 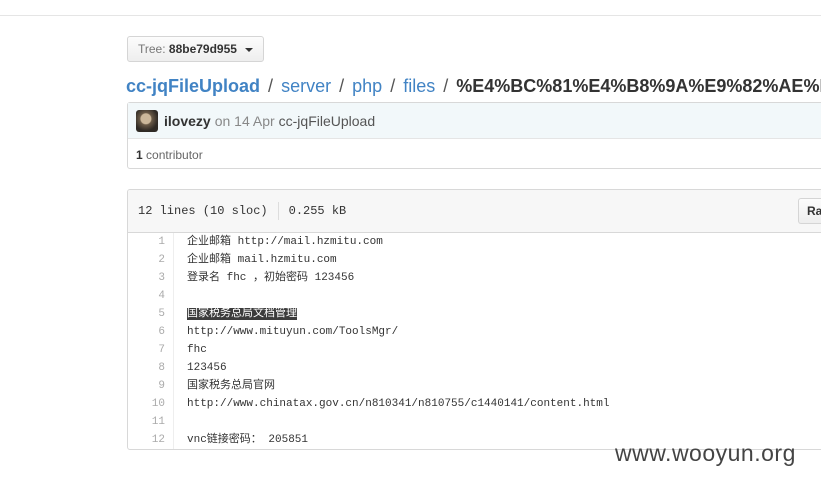 I want to click on watermark-text: www.wooyun.org, so click(x=705, y=453).